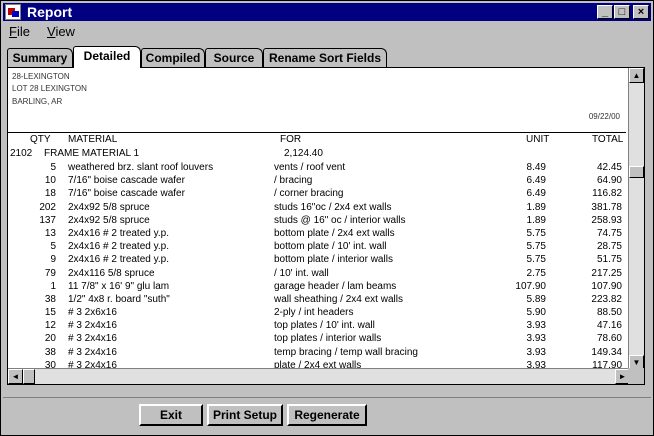 The width and height of the screenshot is (654, 436). I want to click on exit-button: Exit, so click(171, 415).